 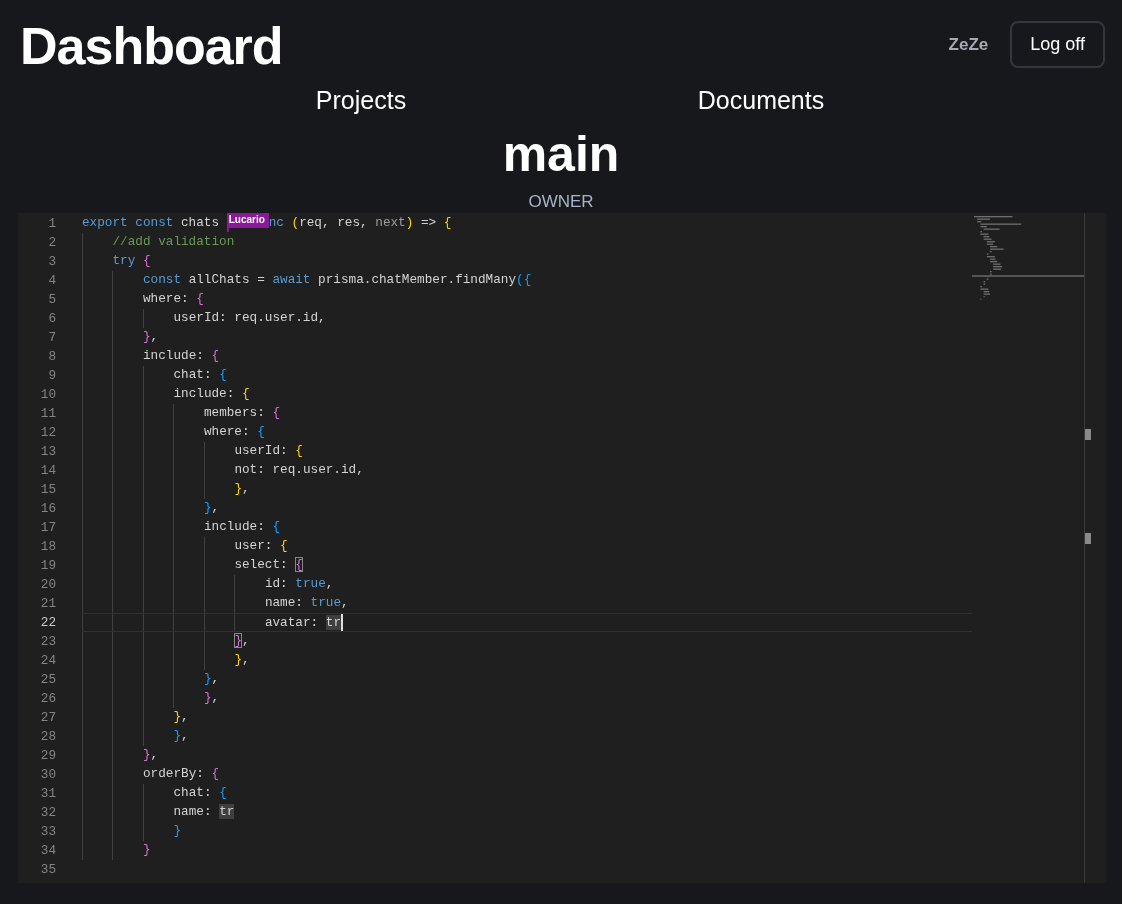 I want to click on code-line: not: req.user.id,, so click(x=299, y=470).